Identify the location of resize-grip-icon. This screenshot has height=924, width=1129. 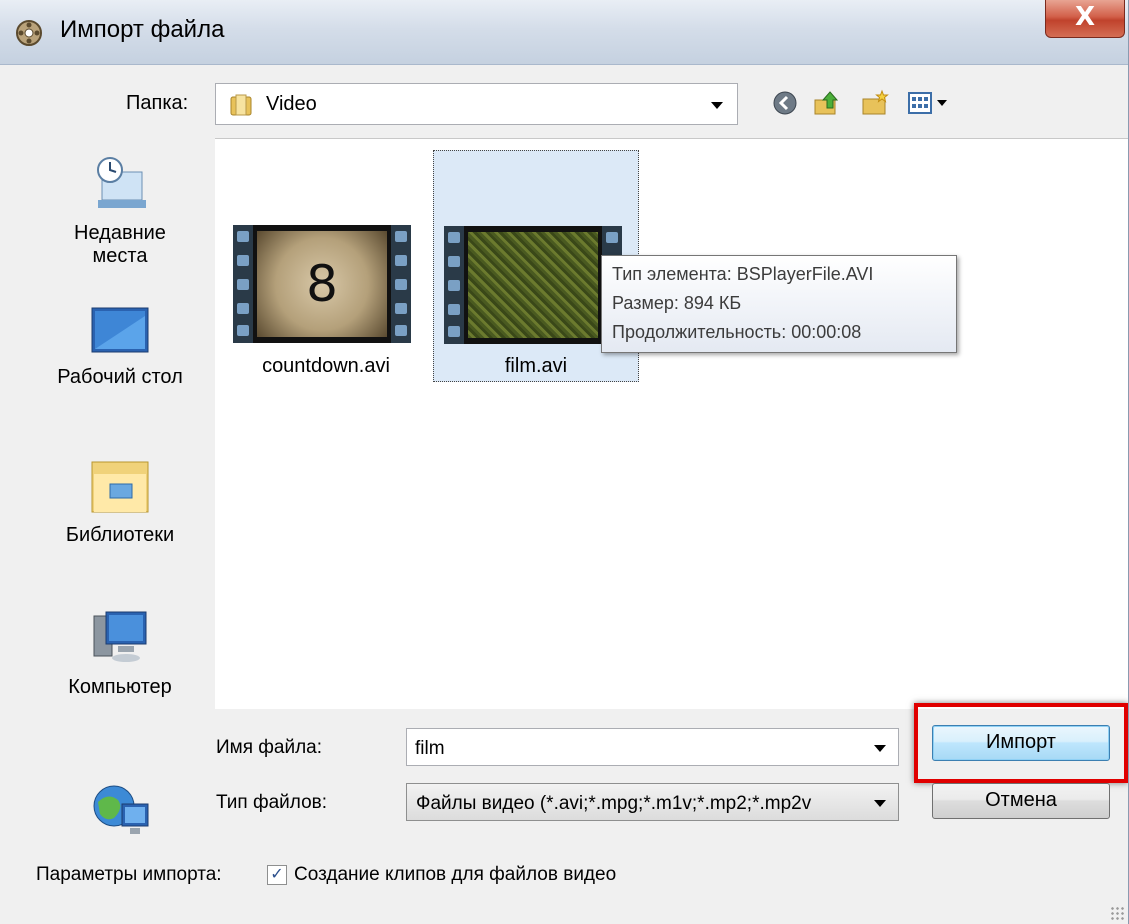
(1117, 913).